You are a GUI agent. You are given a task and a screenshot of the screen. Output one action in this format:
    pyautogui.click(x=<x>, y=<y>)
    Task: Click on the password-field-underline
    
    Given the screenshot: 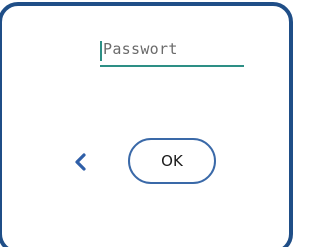 What is the action you would take?
    pyautogui.click(x=172, y=66)
    